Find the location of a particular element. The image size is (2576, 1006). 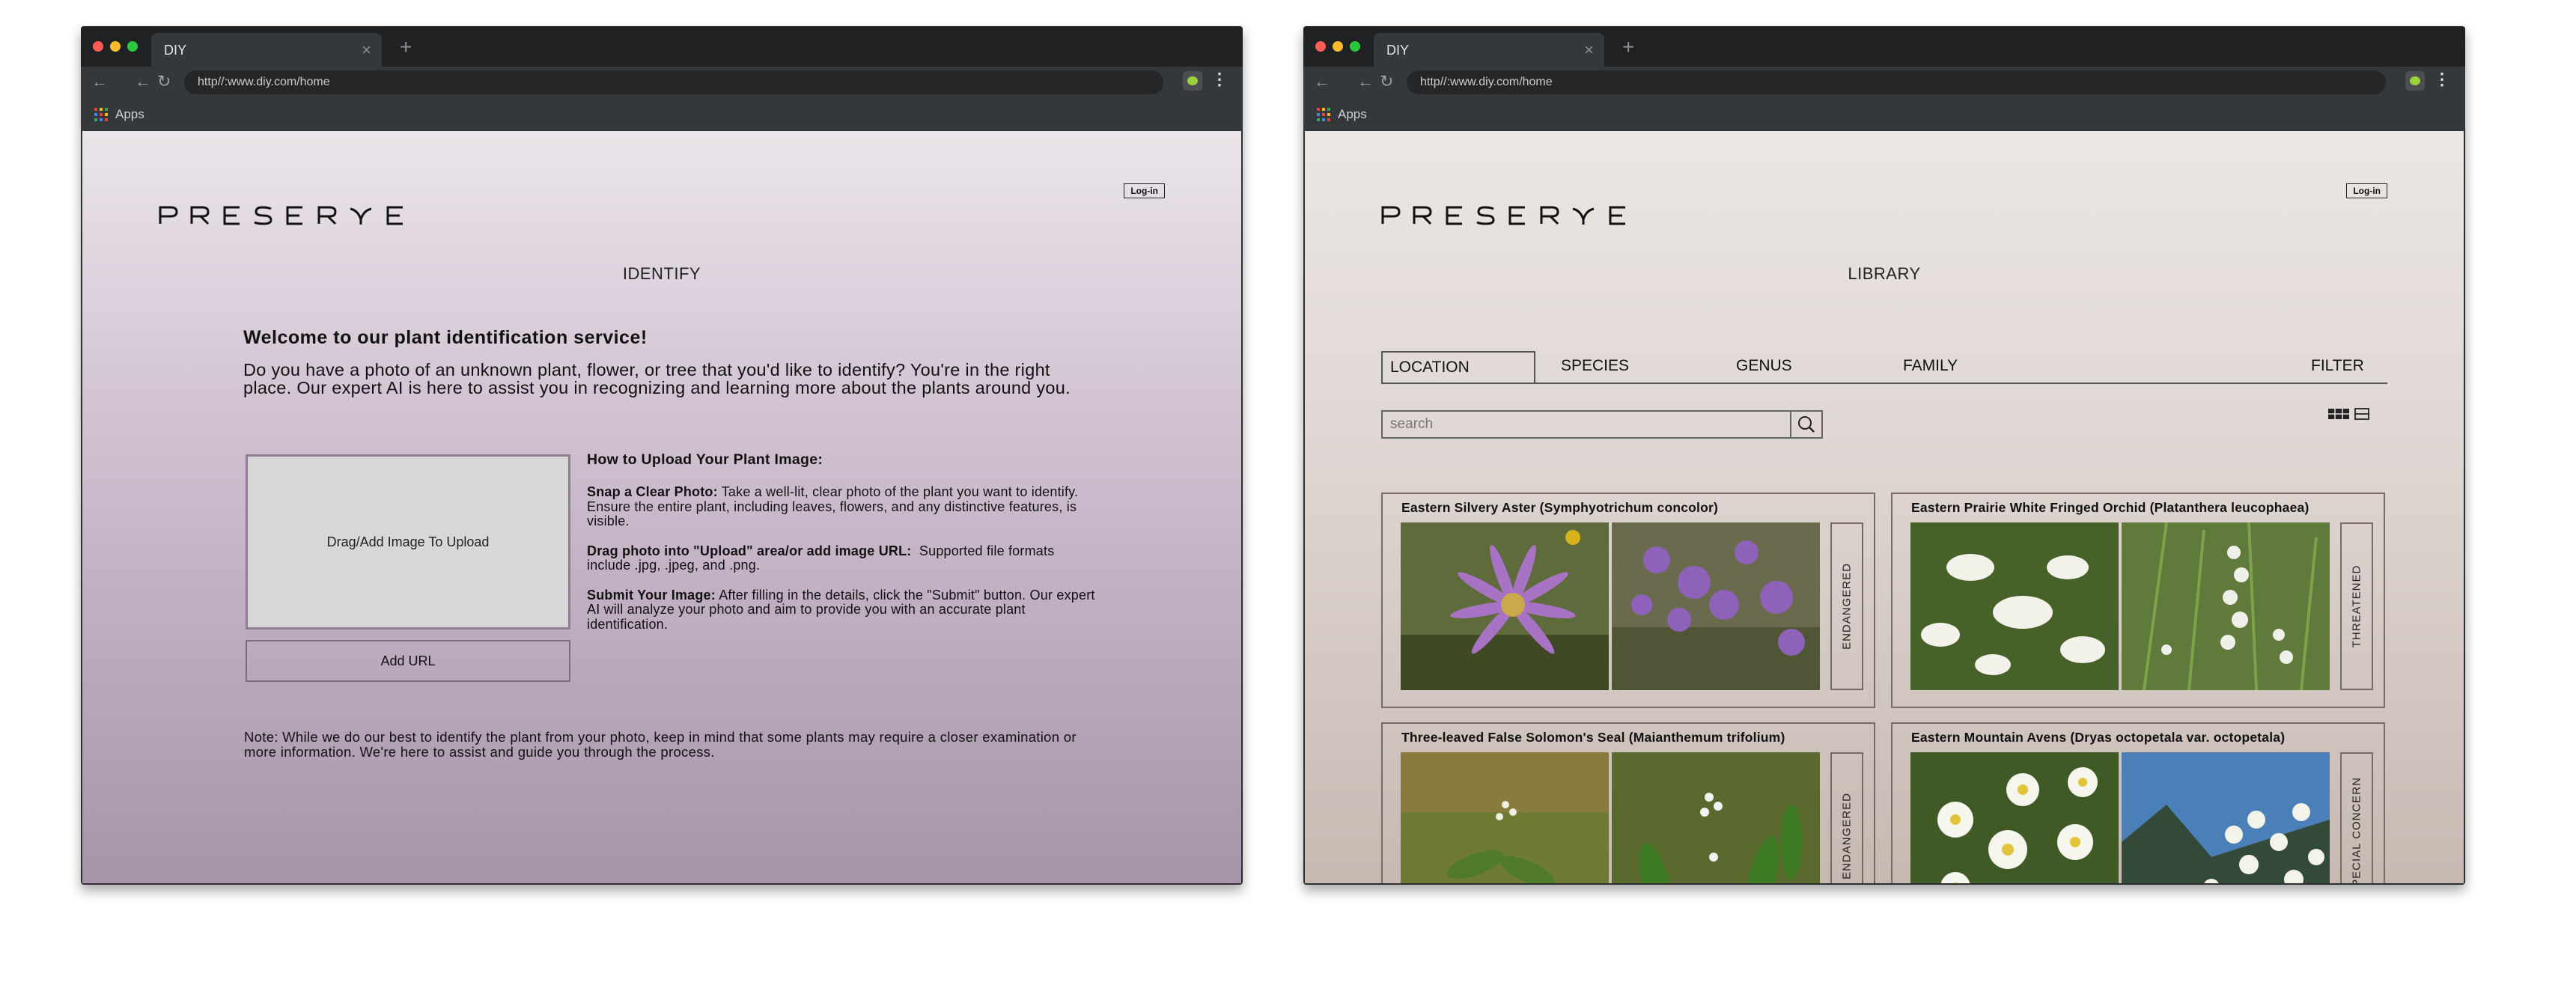

dropzone-label: Drag/Add Image To Upload is located at coordinates (408, 541).